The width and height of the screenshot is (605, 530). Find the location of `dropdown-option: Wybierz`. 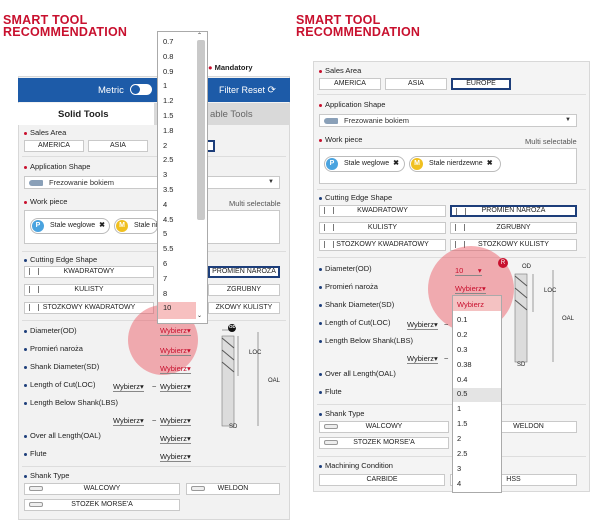

dropdown-option: Wybierz is located at coordinates (470, 304).